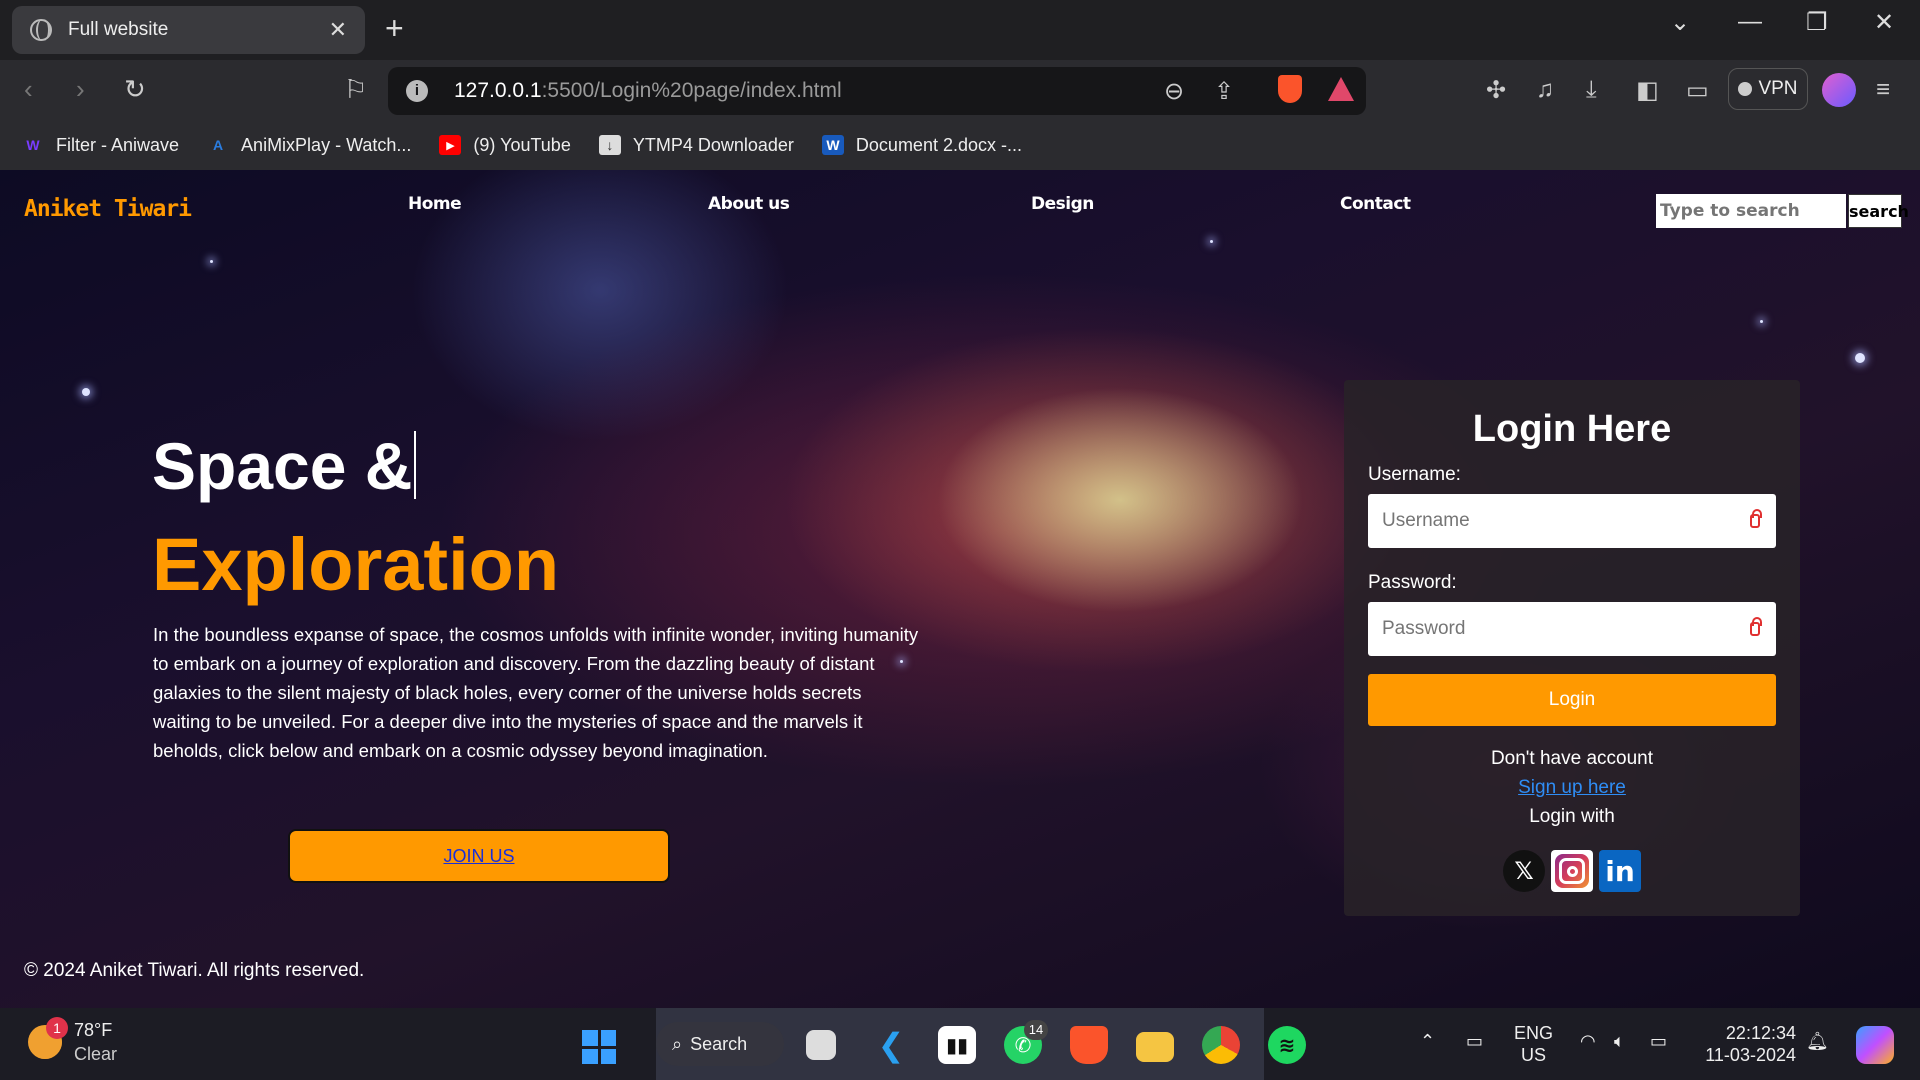  I want to click on task-view-icon, so click(821, 1045).